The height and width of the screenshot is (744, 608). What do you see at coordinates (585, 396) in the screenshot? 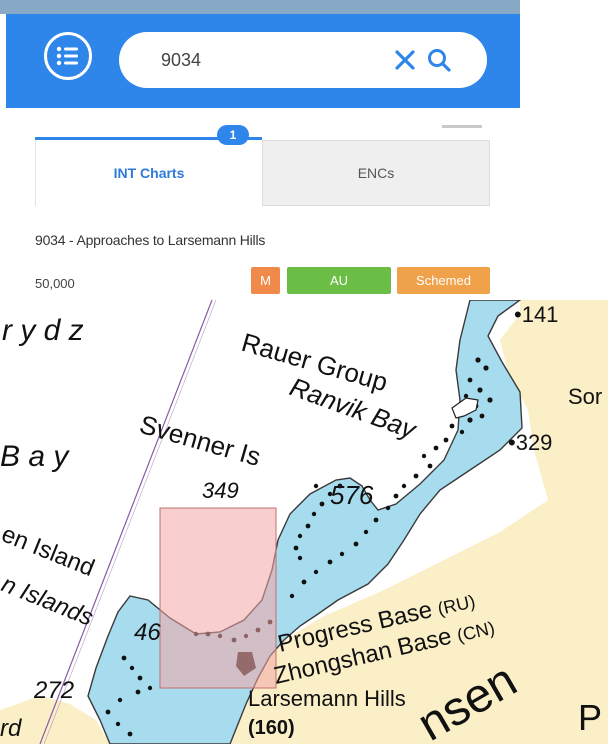
I see `map-label-sor: Sor` at bounding box center [585, 396].